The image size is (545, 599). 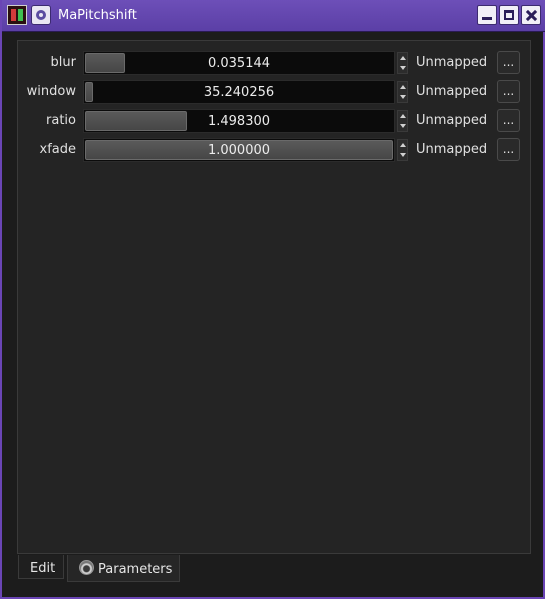 What do you see at coordinates (97, 15) in the screenshot?
I see `window-title: MaPitchshift` at bounding box center [97, 15].